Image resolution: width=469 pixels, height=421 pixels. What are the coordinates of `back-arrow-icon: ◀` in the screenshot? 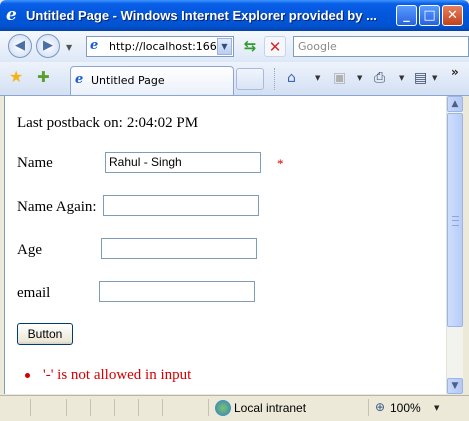 It's located at (20, 45).